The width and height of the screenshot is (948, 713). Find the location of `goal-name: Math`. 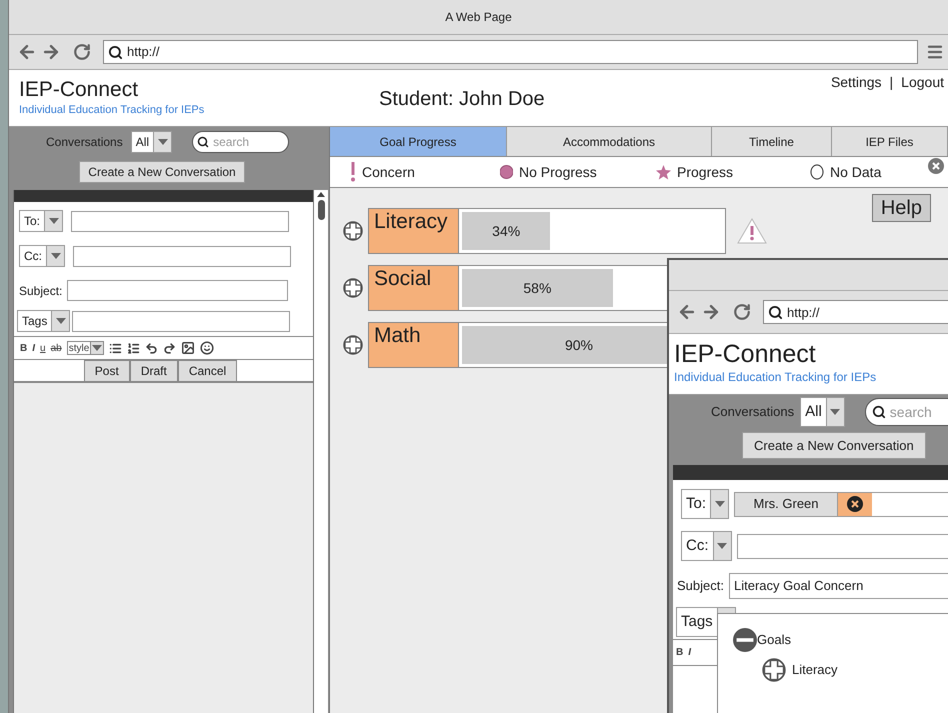

goal-name: Math is located at coordinates (414, 345).